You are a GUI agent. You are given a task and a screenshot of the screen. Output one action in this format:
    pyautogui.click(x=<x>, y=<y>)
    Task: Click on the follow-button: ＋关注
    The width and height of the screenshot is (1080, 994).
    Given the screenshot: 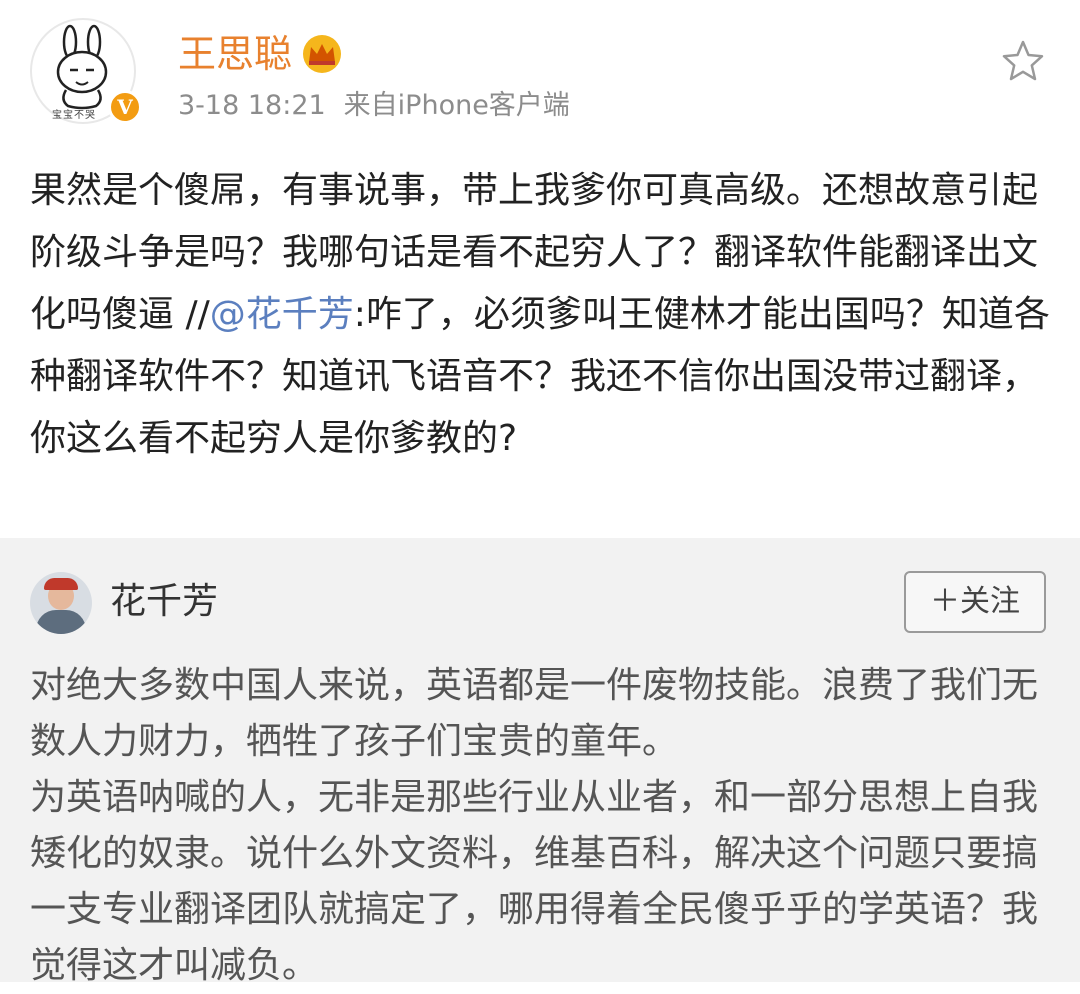 What is the action you would take?
    pyautogui.click(x=975, y=602)
    